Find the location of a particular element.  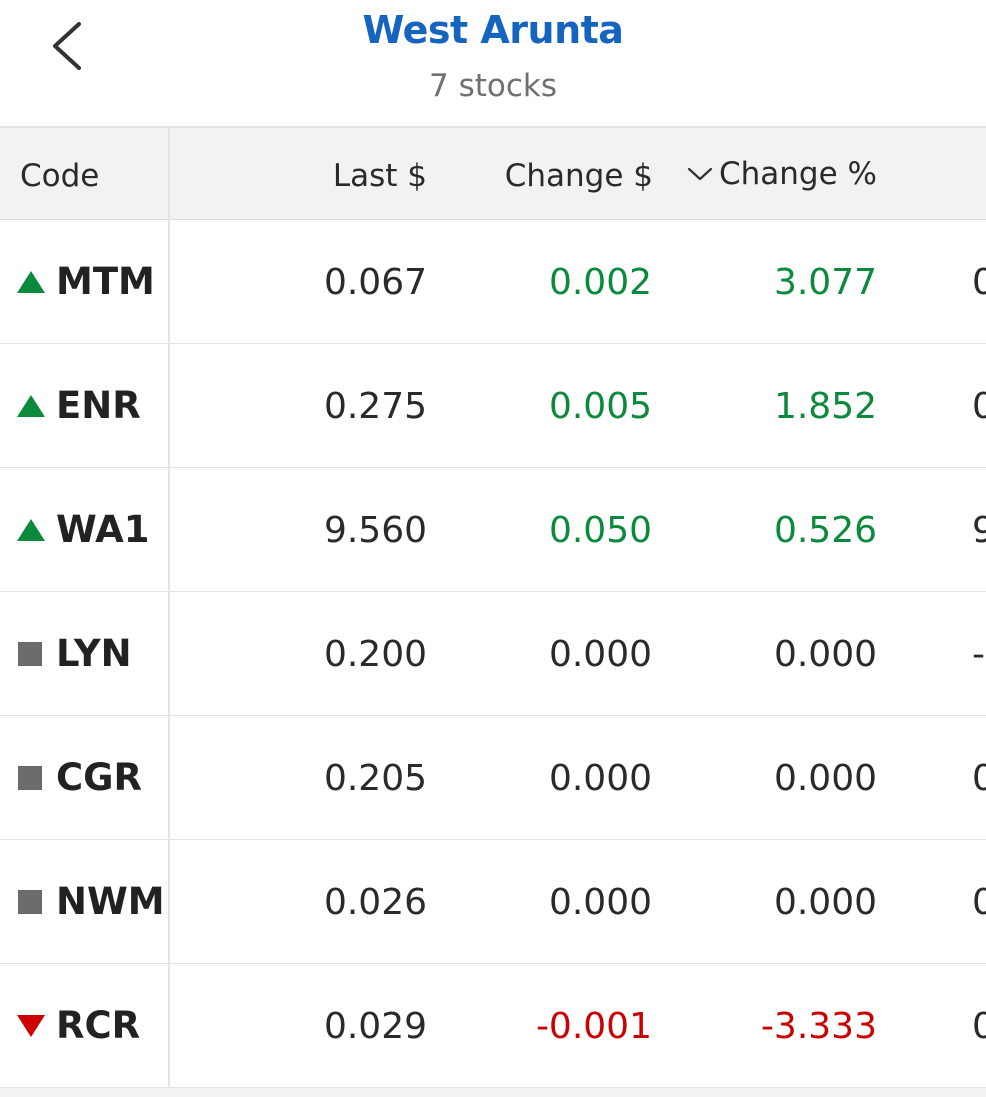

change-percent: 1.852 is located at coordinates (825, 406).